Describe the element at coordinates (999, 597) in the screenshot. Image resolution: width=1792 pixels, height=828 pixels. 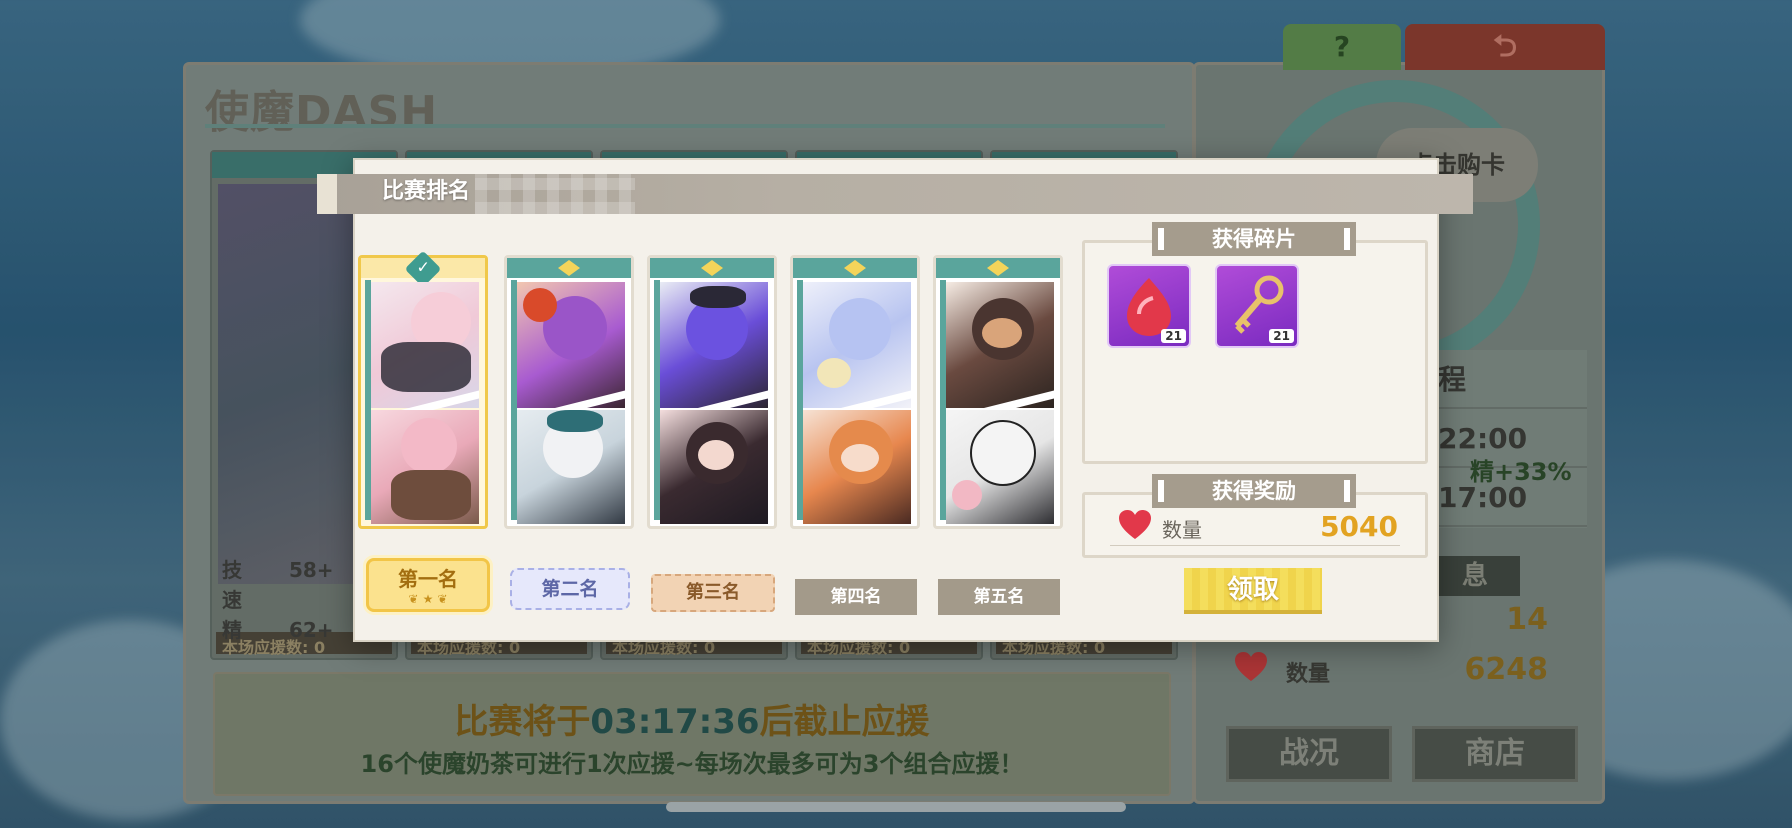
I see `rank-badge-5: 第五名` at that location.